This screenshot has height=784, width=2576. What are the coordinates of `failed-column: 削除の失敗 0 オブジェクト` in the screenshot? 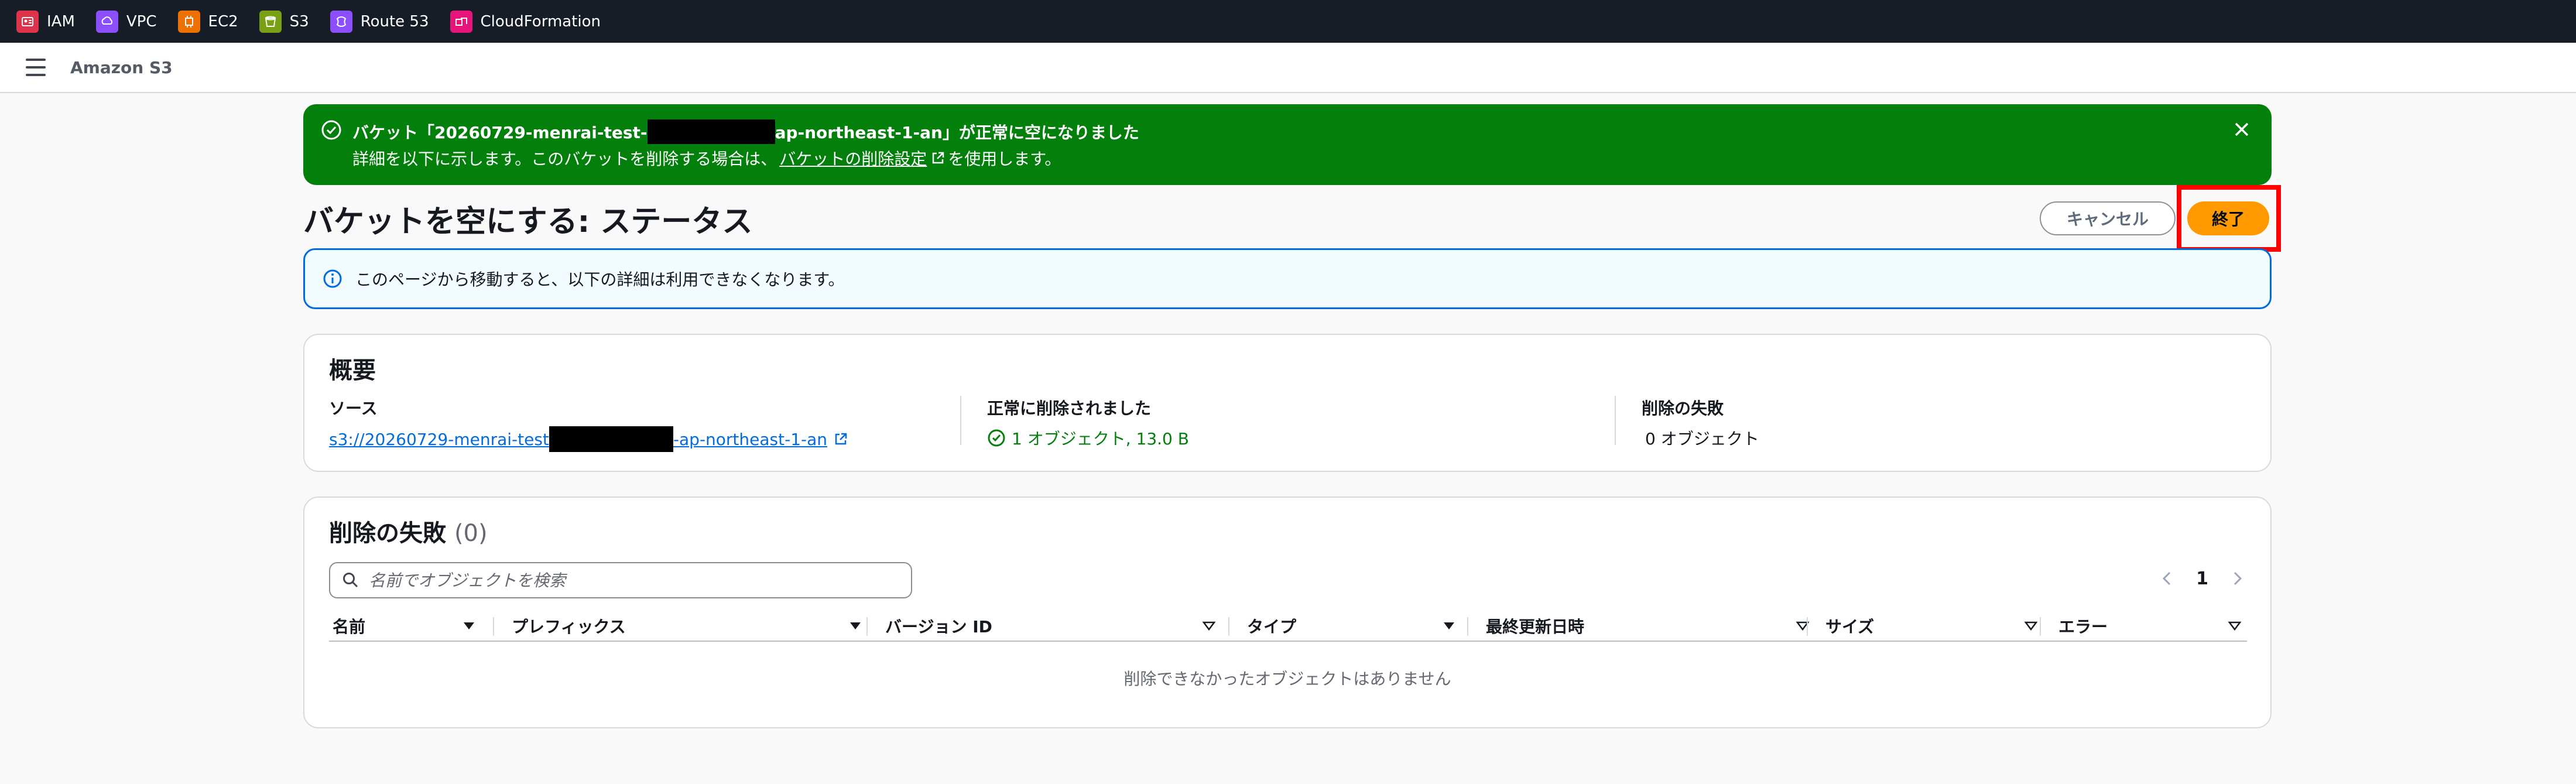 It's located at (1700, 423).